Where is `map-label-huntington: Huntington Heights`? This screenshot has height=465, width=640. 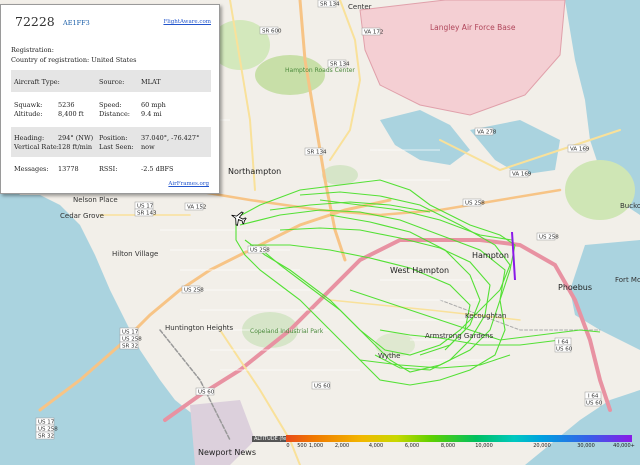
map-label-huntington: Huntington Heights is located at coordinates (199, 328).